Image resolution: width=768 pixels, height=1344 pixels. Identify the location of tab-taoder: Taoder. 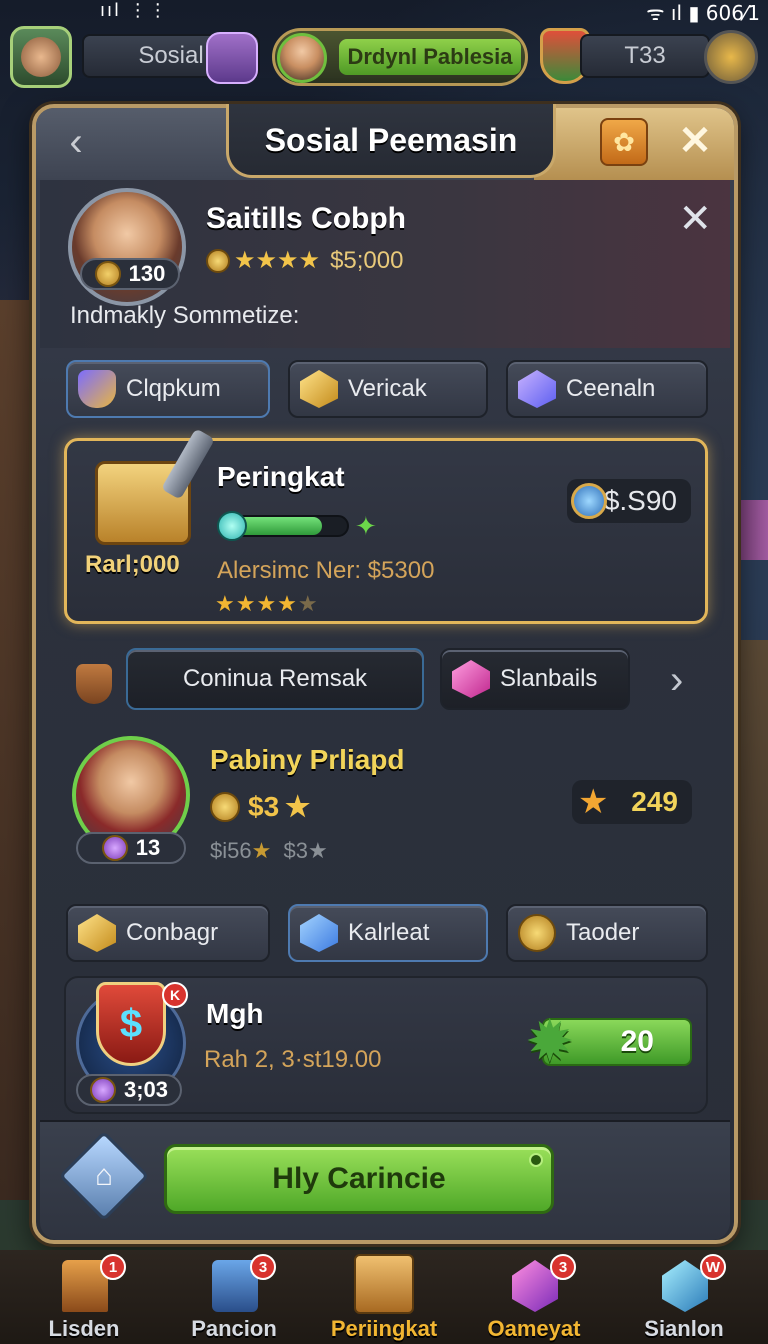
(607, 933).